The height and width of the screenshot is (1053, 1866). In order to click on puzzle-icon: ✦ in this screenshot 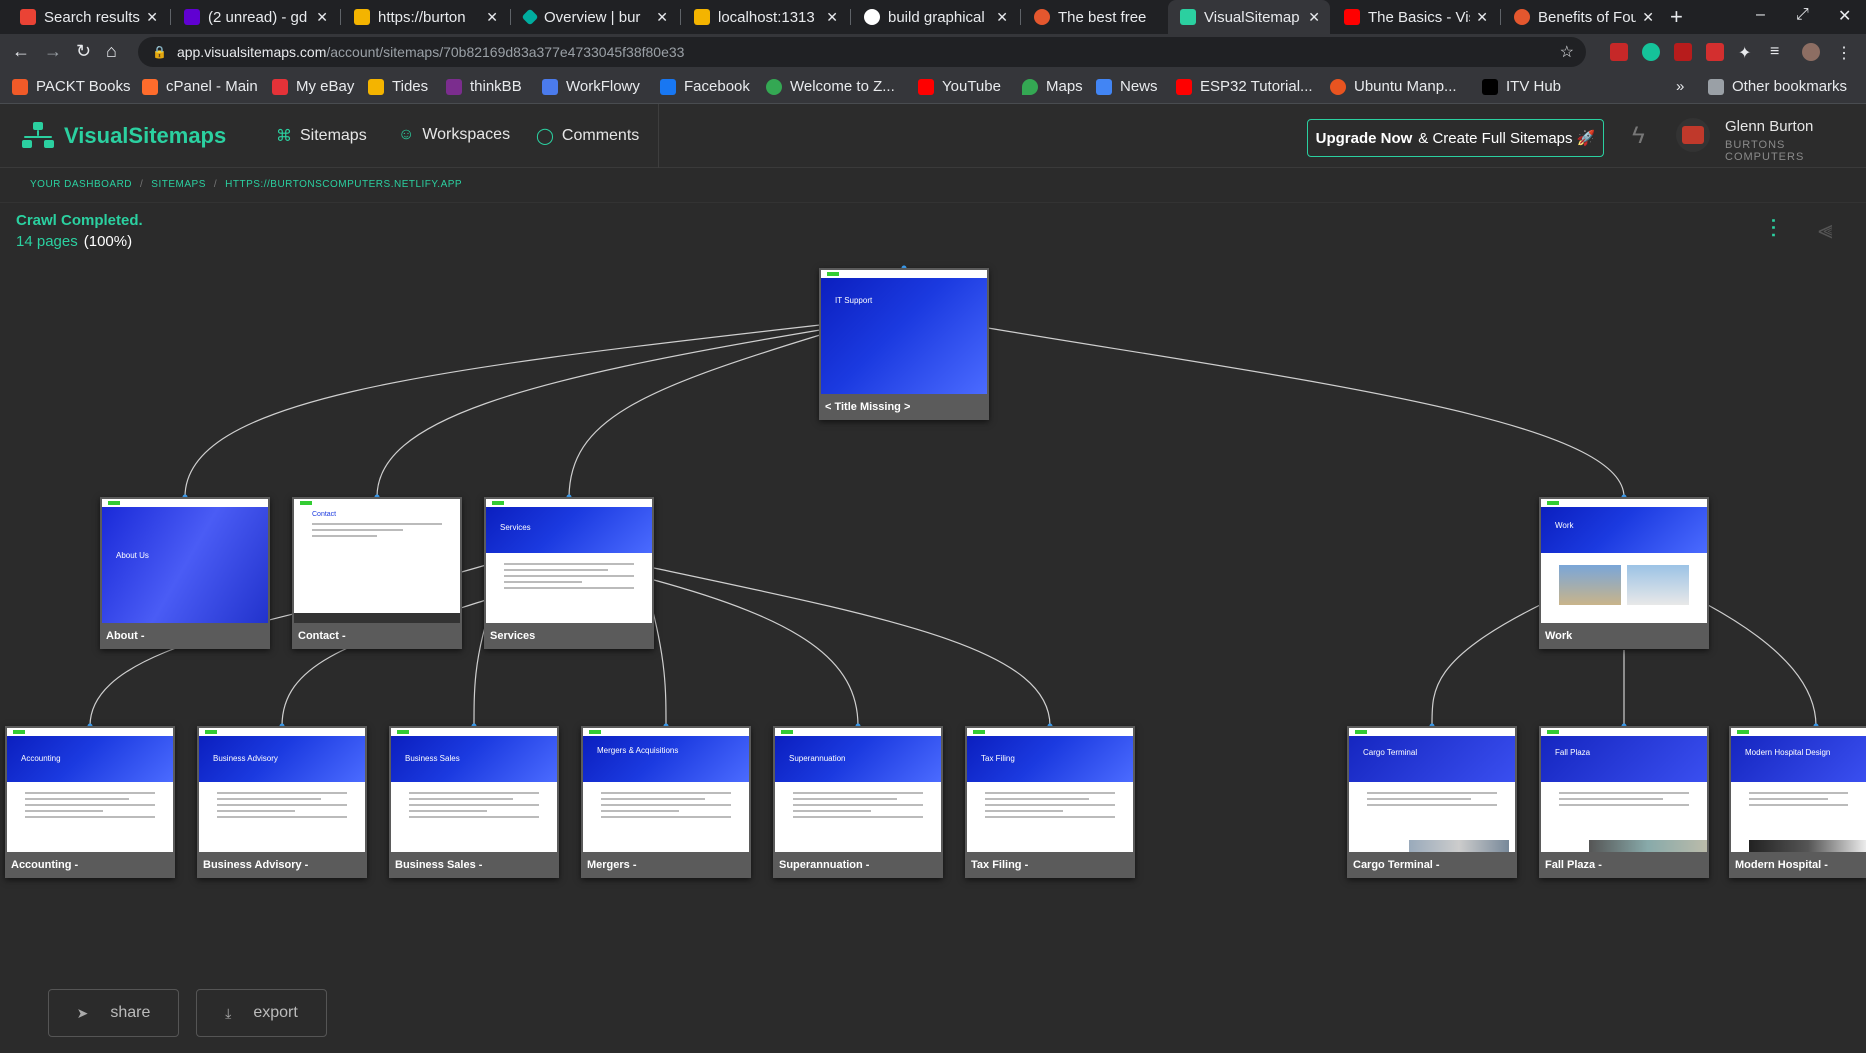, I will do `click(1747, 52)`.